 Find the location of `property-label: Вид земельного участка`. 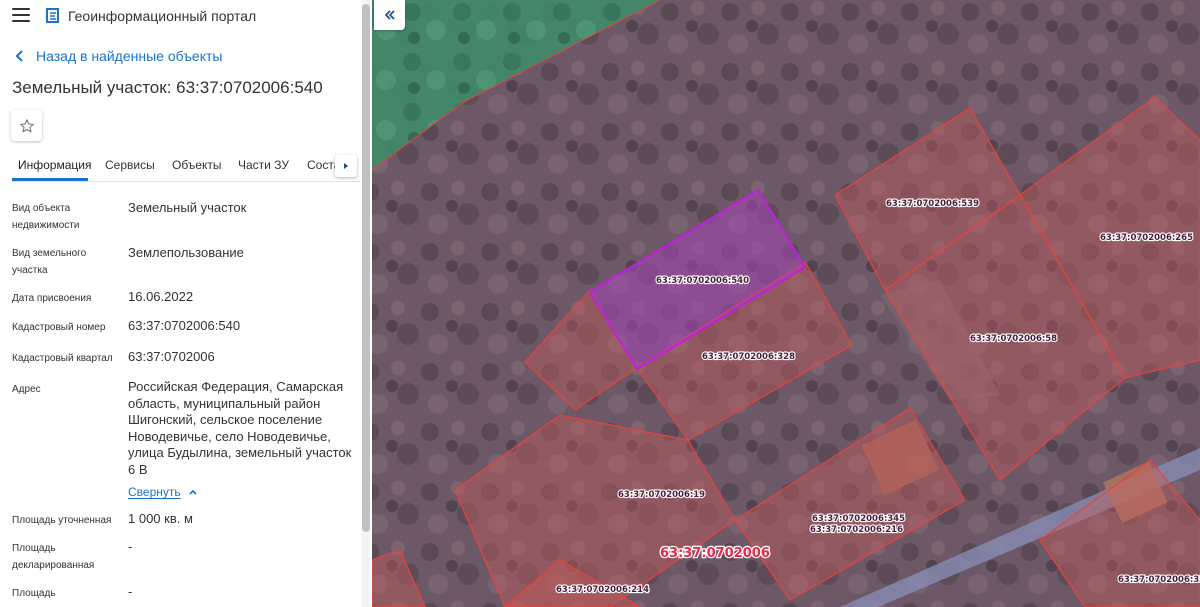

property-label: Вид земельного участка is located at coordinates (49, 262).